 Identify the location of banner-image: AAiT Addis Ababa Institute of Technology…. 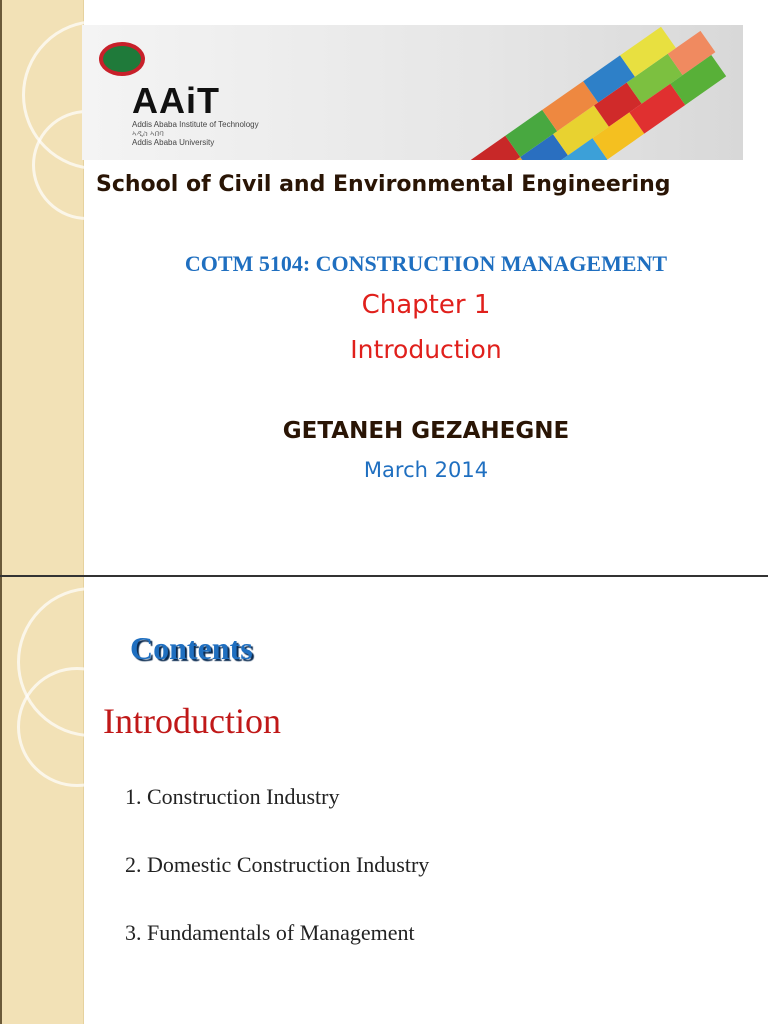
(412, 92).